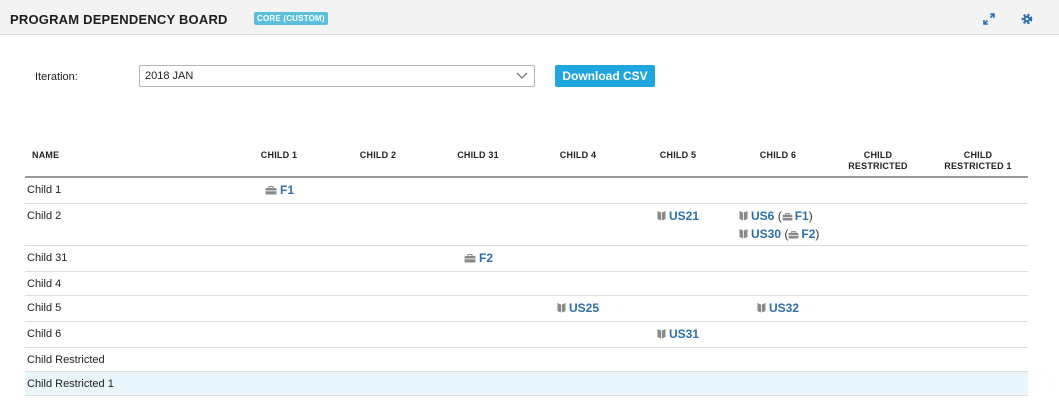  What do you see at coordinates (66, 360) in the screenshot?
I see `row-name: Child Restricted` at bounding box center [66, 360].